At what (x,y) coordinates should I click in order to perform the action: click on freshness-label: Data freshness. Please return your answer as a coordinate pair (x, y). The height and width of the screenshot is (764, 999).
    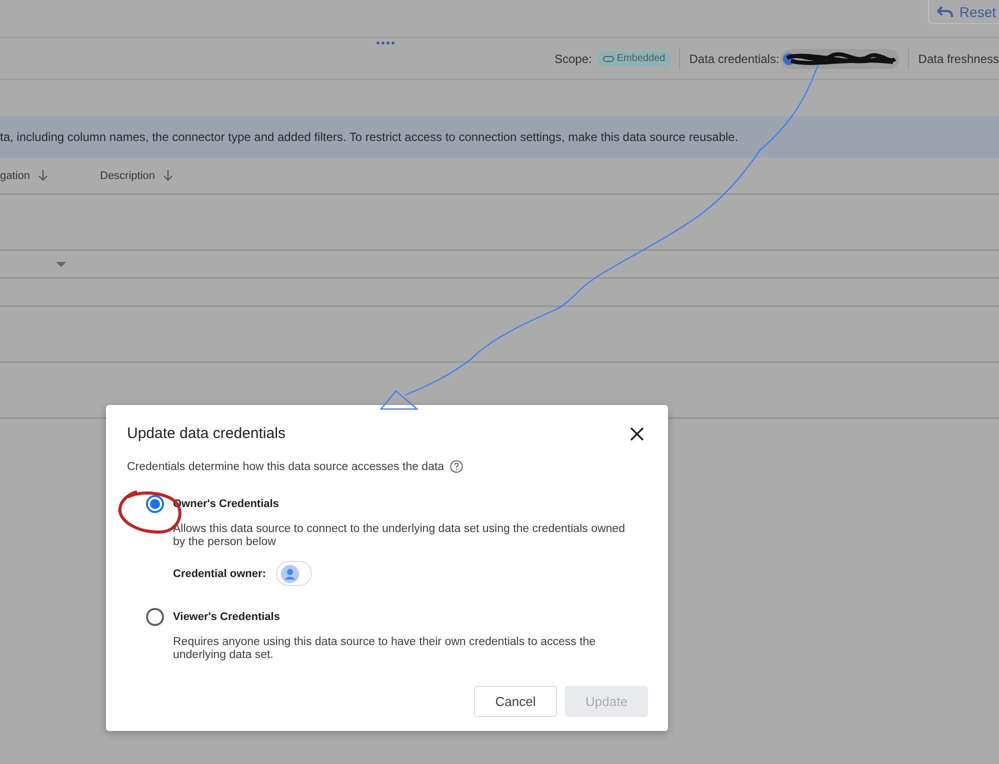
    Looking at the image, I should click on (958, 59).